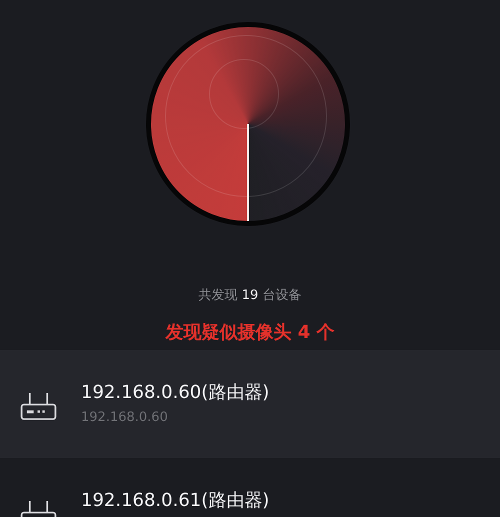  What do you see at coordinates (38, 406) in the screenshot?
I see `router-icon` at bounding box center [38, 406].